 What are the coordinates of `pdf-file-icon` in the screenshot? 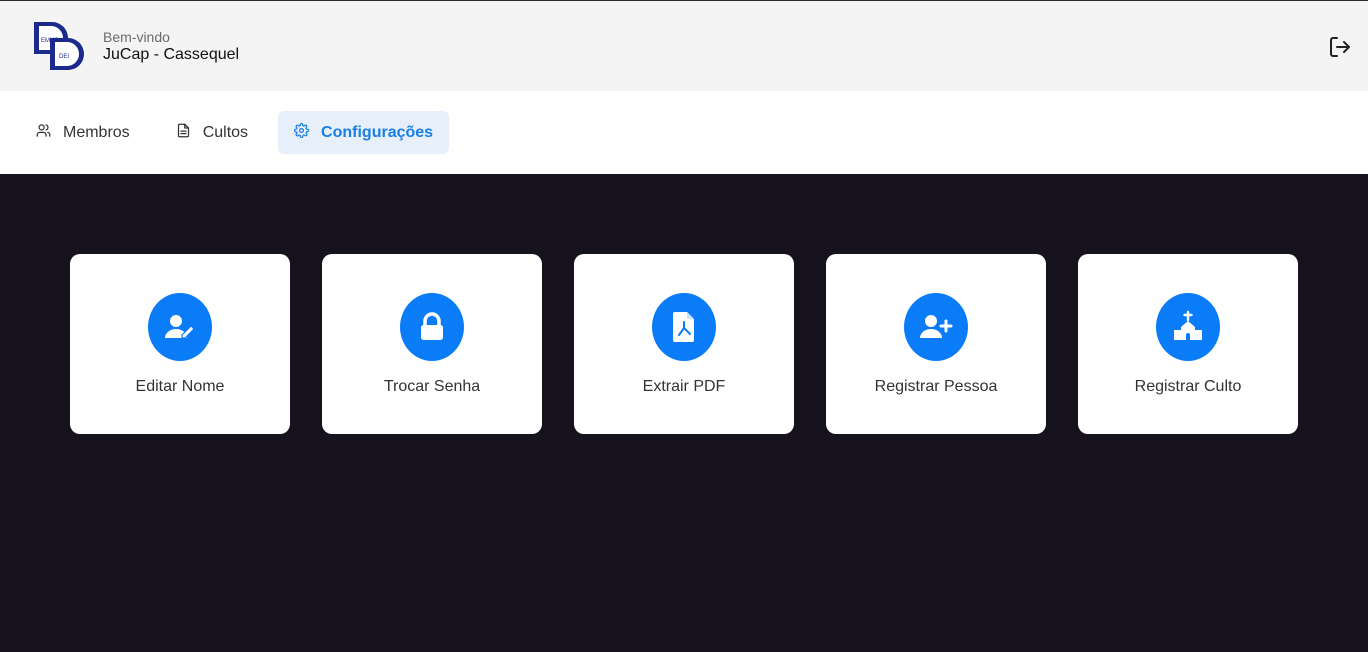 It's located at (684, 327).